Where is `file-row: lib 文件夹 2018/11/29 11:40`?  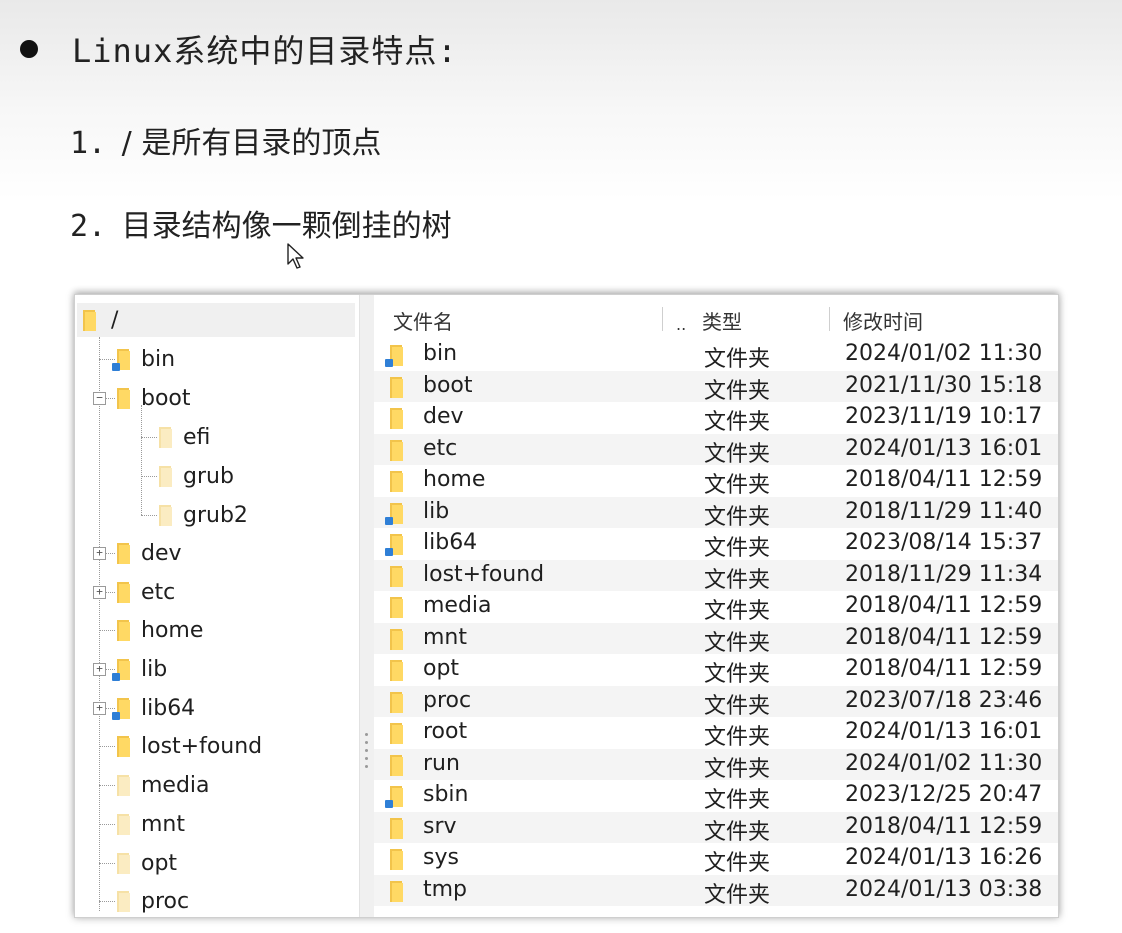 file-row: lib 文件夹 2018/11/29 11:40 is located at coordinates (716, 513).